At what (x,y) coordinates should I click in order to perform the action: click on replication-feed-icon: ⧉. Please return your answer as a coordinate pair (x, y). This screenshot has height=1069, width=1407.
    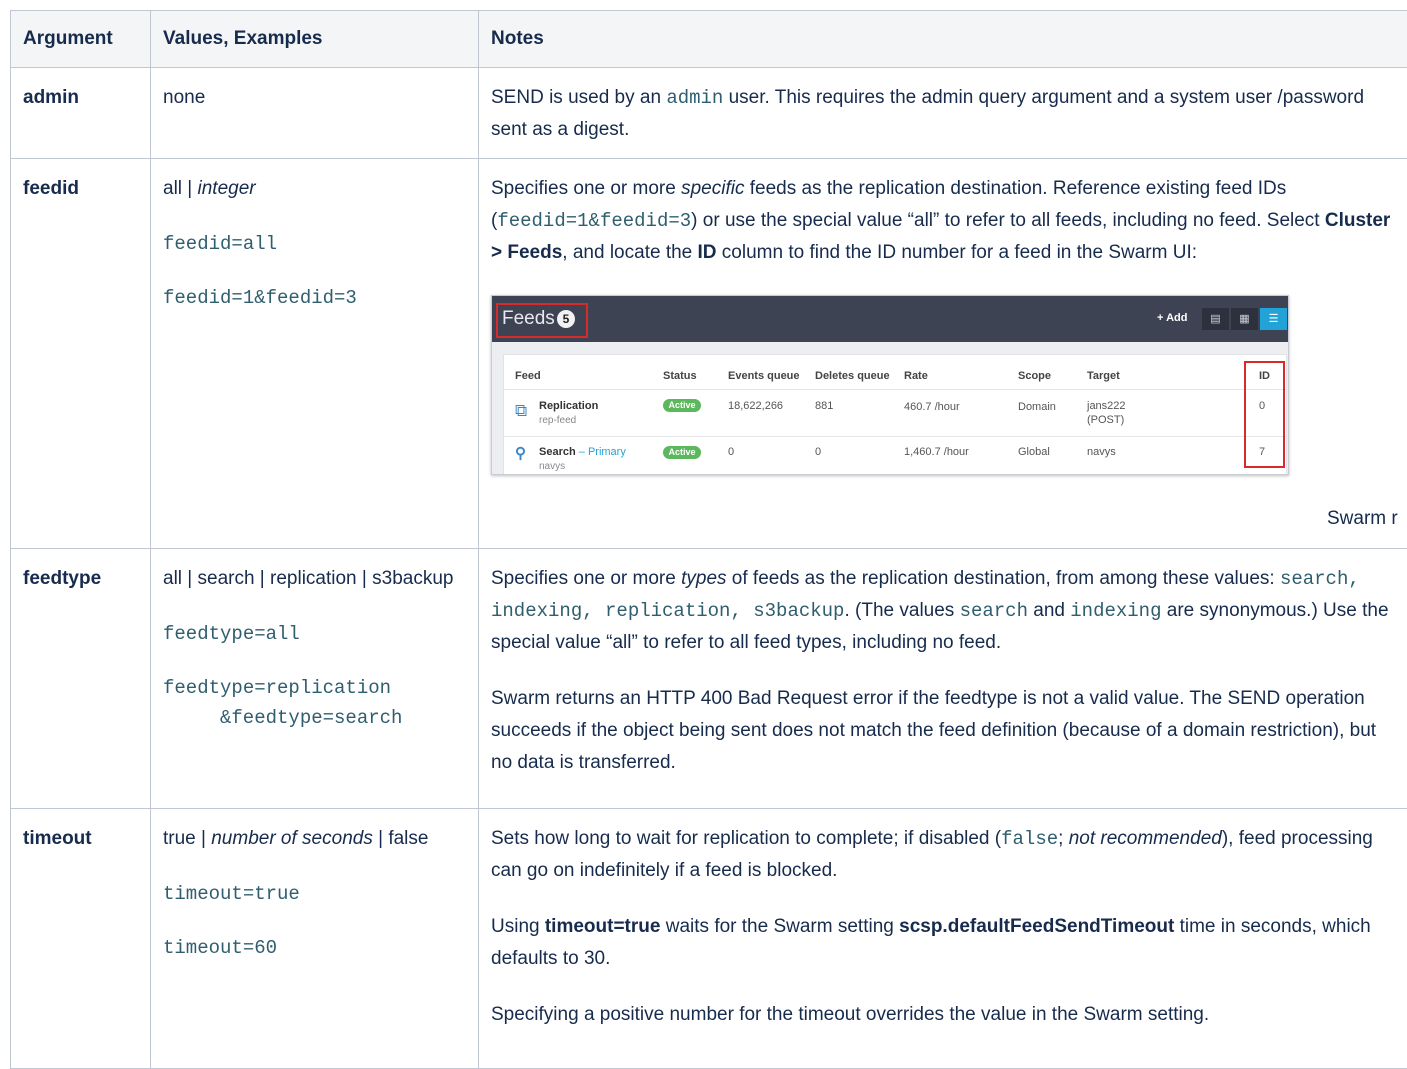
    Looking at the image, I should click on (521, 411).